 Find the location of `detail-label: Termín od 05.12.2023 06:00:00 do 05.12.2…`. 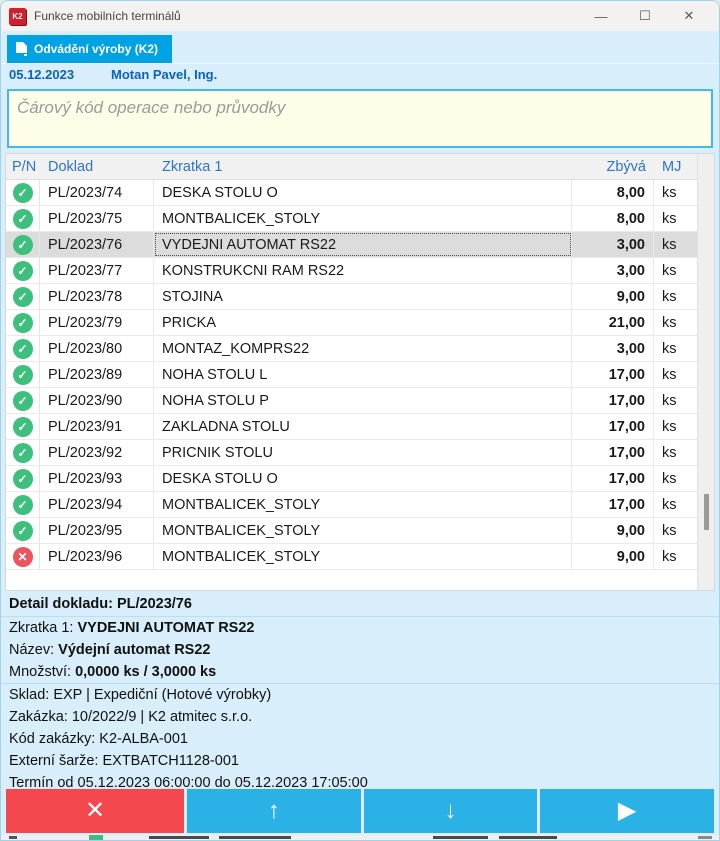

detail-label: Termín od 05.12.2023 06:00:00 do 05.12.2… is located at coordinates (188, 781).